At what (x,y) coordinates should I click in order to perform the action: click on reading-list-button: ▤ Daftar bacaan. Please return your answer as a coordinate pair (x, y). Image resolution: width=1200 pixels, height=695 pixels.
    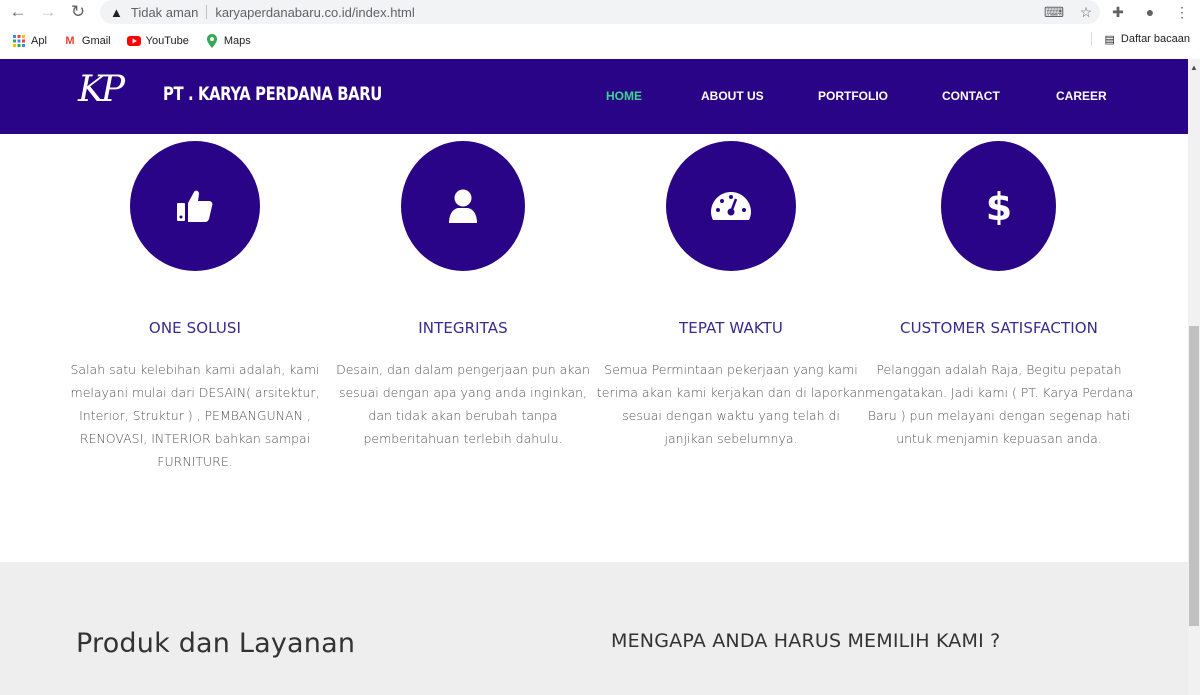
    Looking at the image, I should click on (1140, 39).